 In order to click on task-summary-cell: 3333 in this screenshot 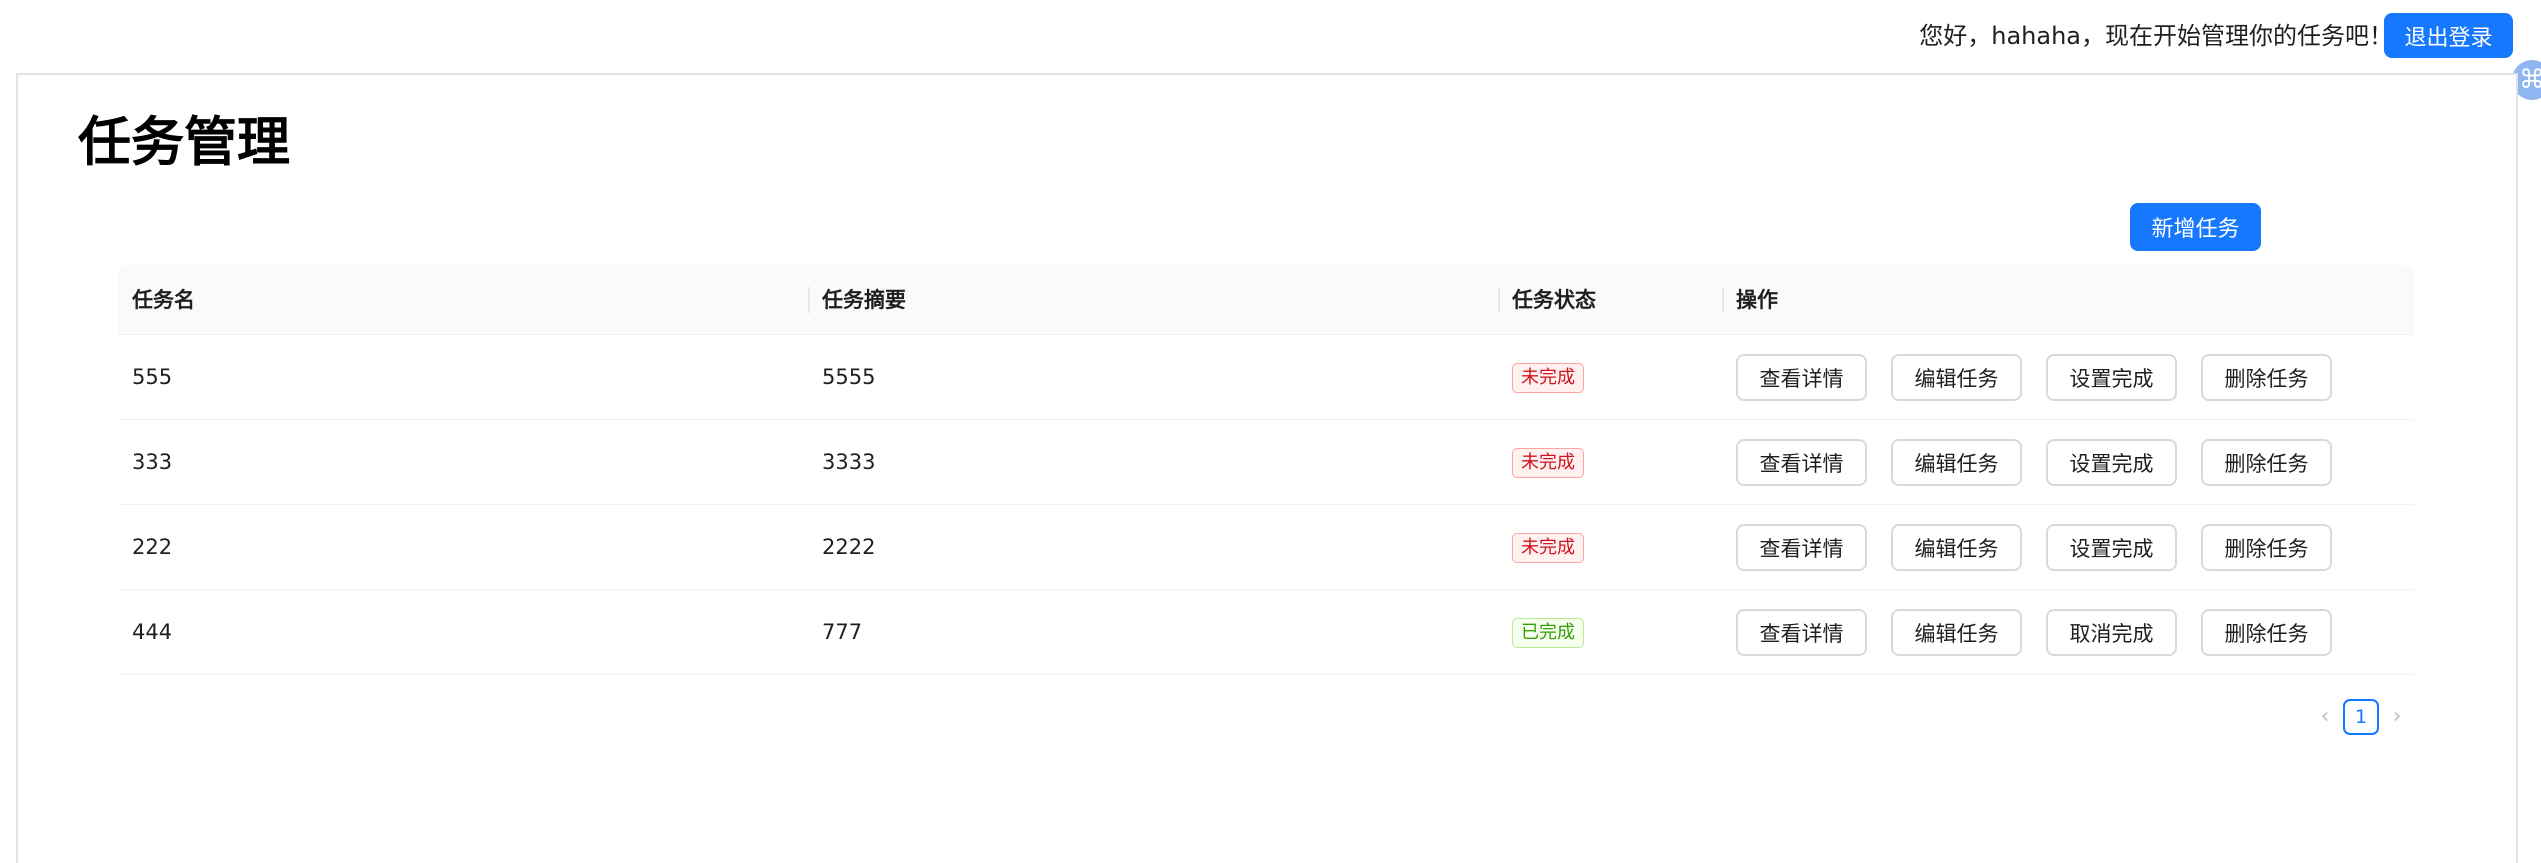, I will do `click(849, 462)`.